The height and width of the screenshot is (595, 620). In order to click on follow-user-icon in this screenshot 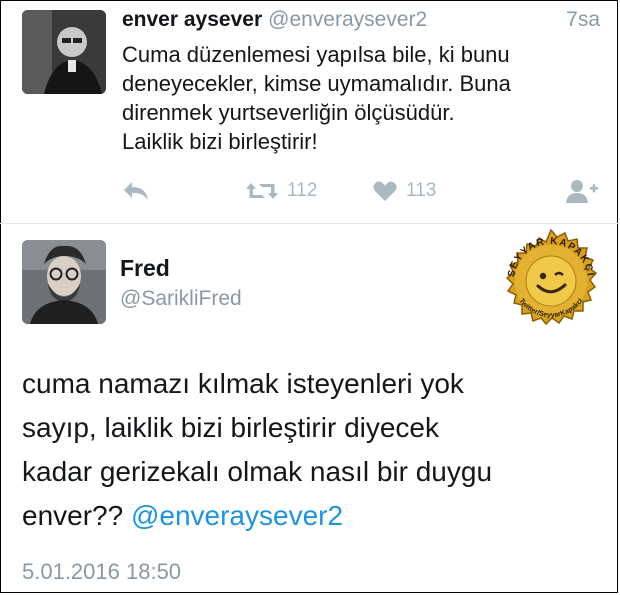, I will do `click(582, 191)`.